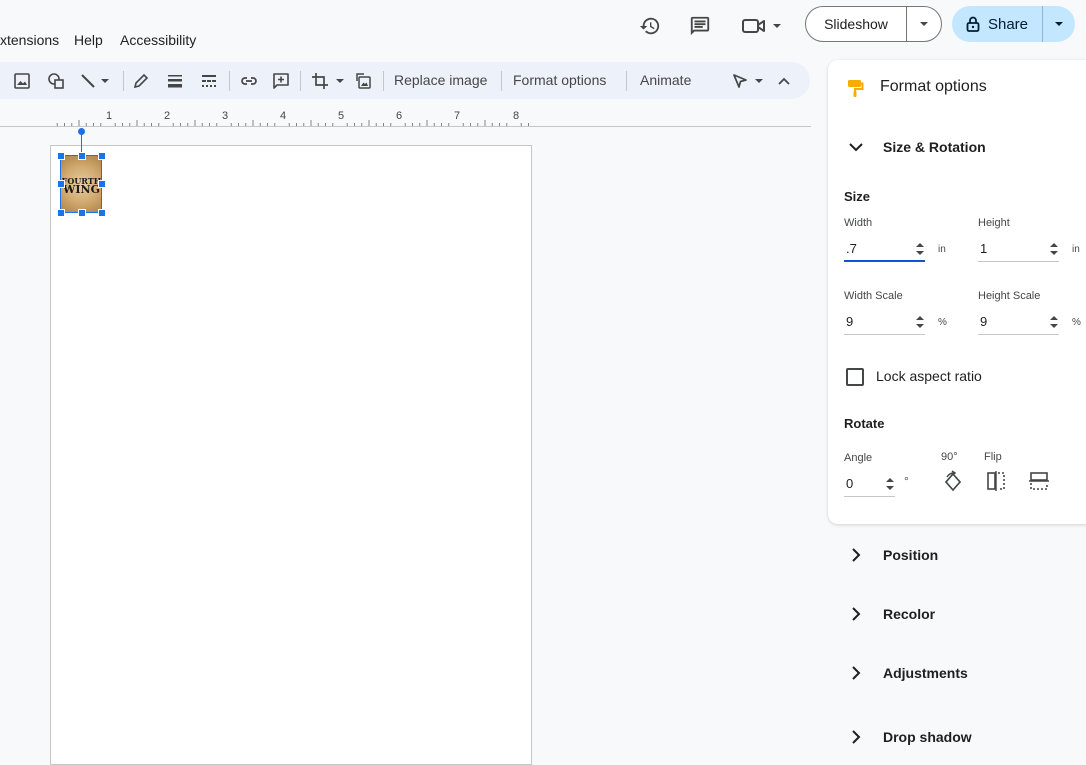 The height and width of the screenshot is (765, 1086). Describe the element at coordinates (740, 81) in the screenshot. I see `select-cursor-icon` at that location.